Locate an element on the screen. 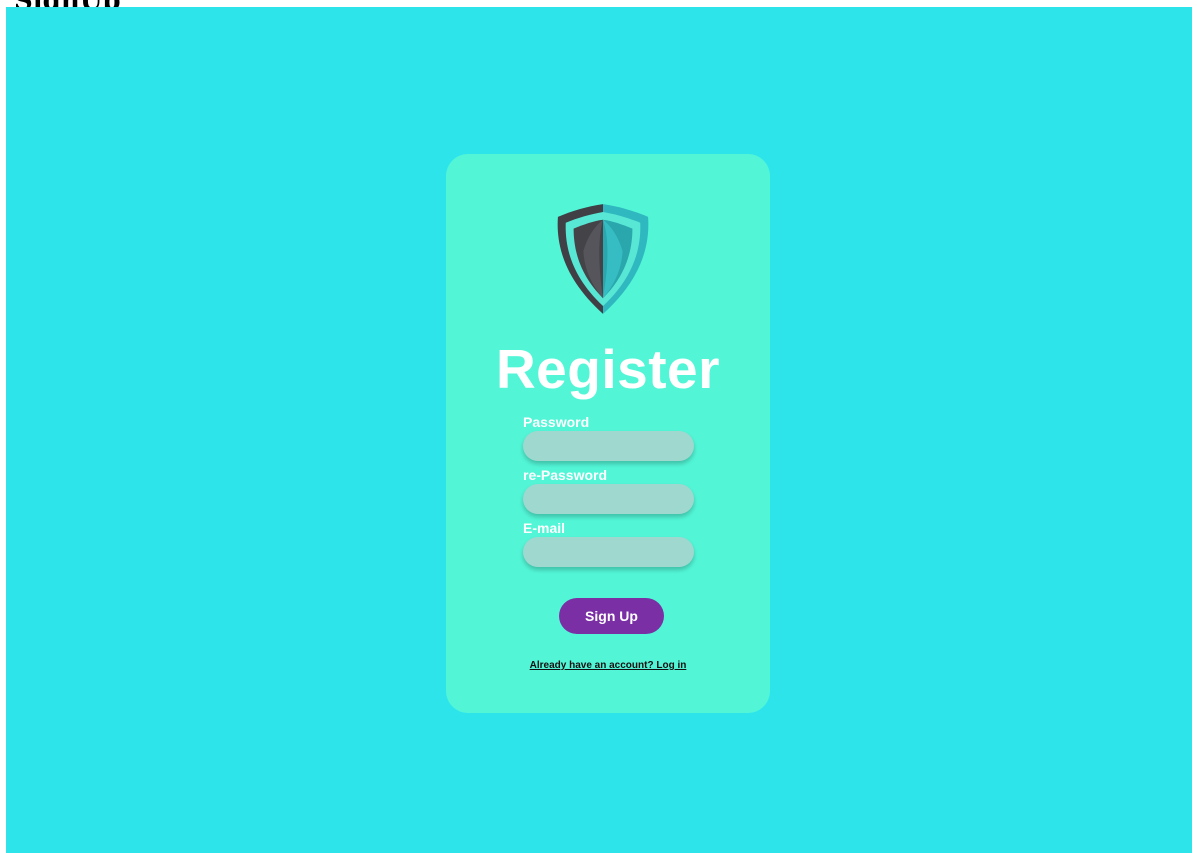  page-title: Register is located at coordinates (608, 369).